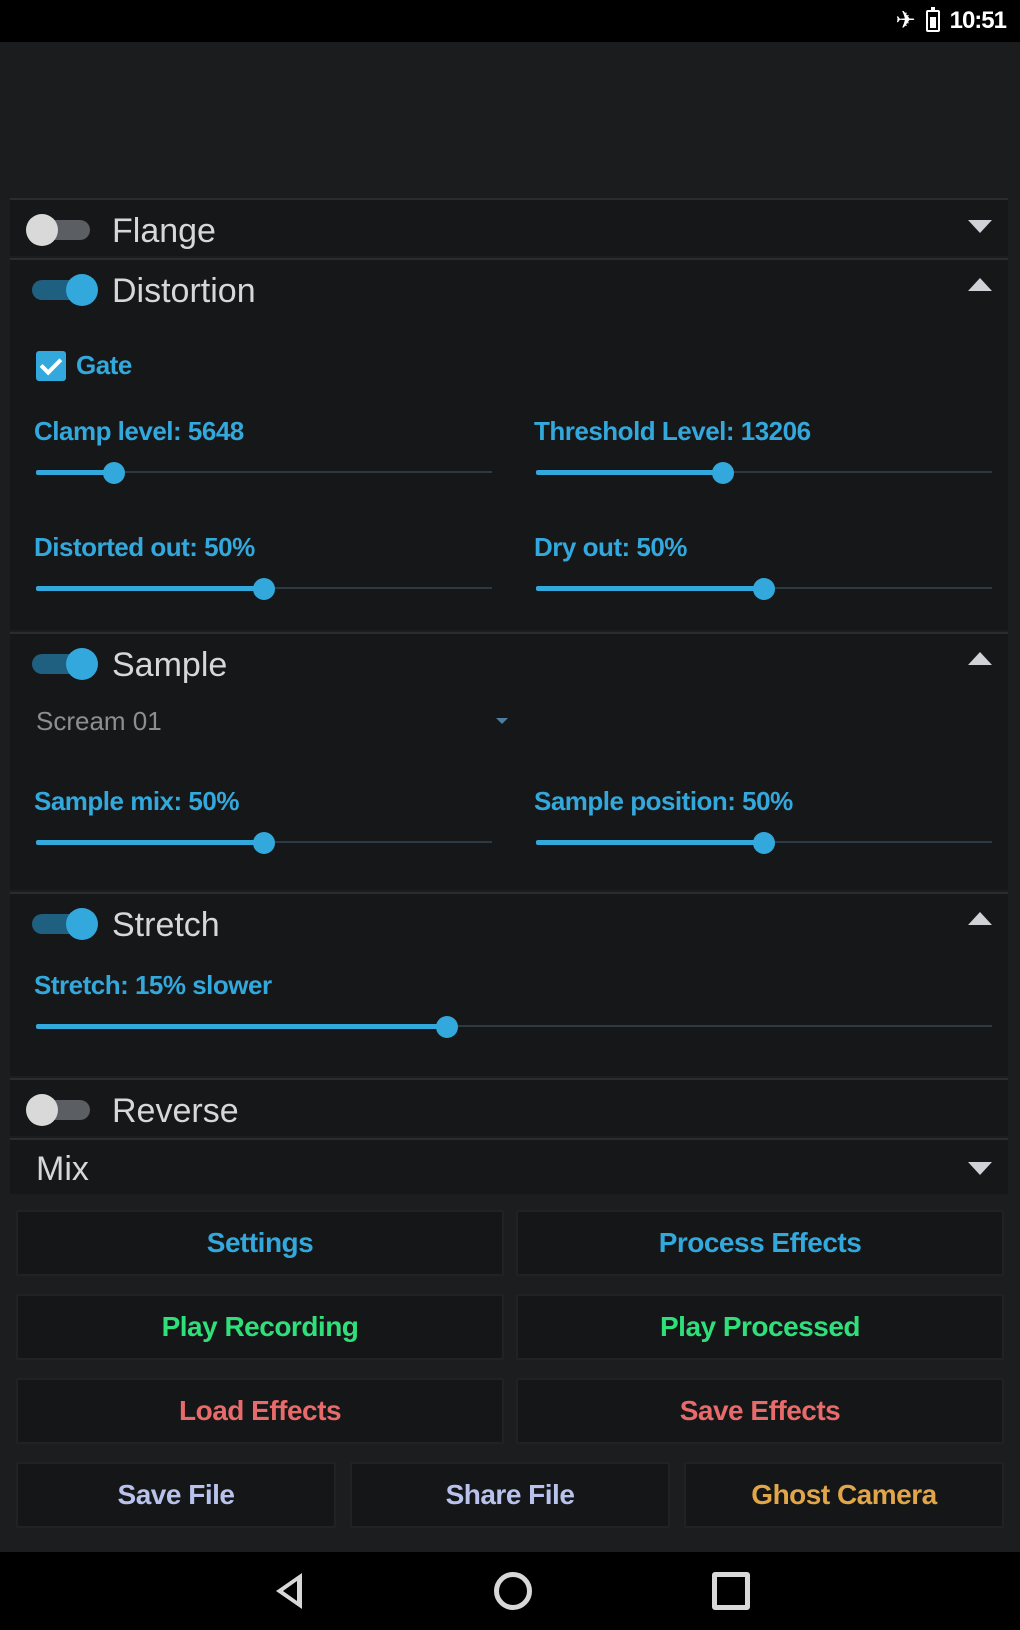  I want to click on sample-dropdown-value: Scream 01, so click(99, 721).